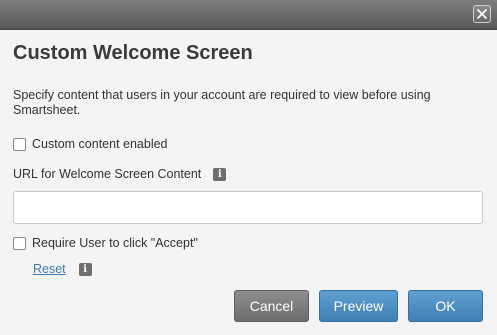  Describe the element at coordinates (19, 144) in the screenshot. I see `custom-content-checkbox` at that location.